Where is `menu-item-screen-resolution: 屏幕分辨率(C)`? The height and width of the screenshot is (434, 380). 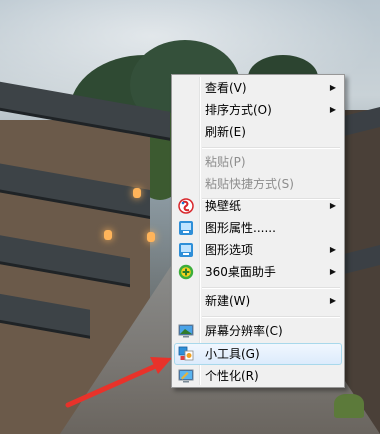
menu-item-screen-resolution: 屏幕分辨率(C) is located at coordinates (258, 331).